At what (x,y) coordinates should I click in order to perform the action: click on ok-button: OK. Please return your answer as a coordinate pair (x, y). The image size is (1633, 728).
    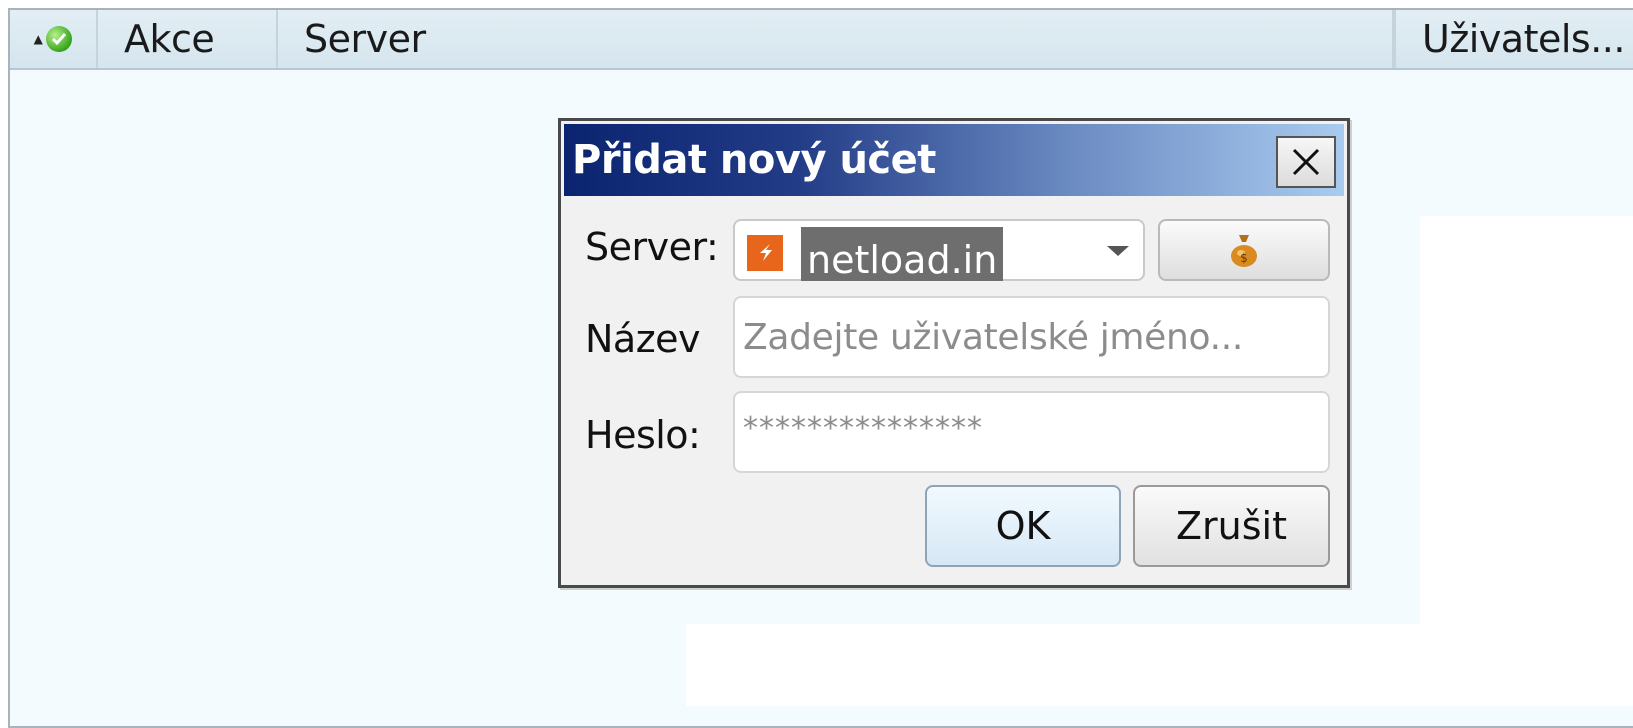
    Looking at the image, I should click on (1023, 526).